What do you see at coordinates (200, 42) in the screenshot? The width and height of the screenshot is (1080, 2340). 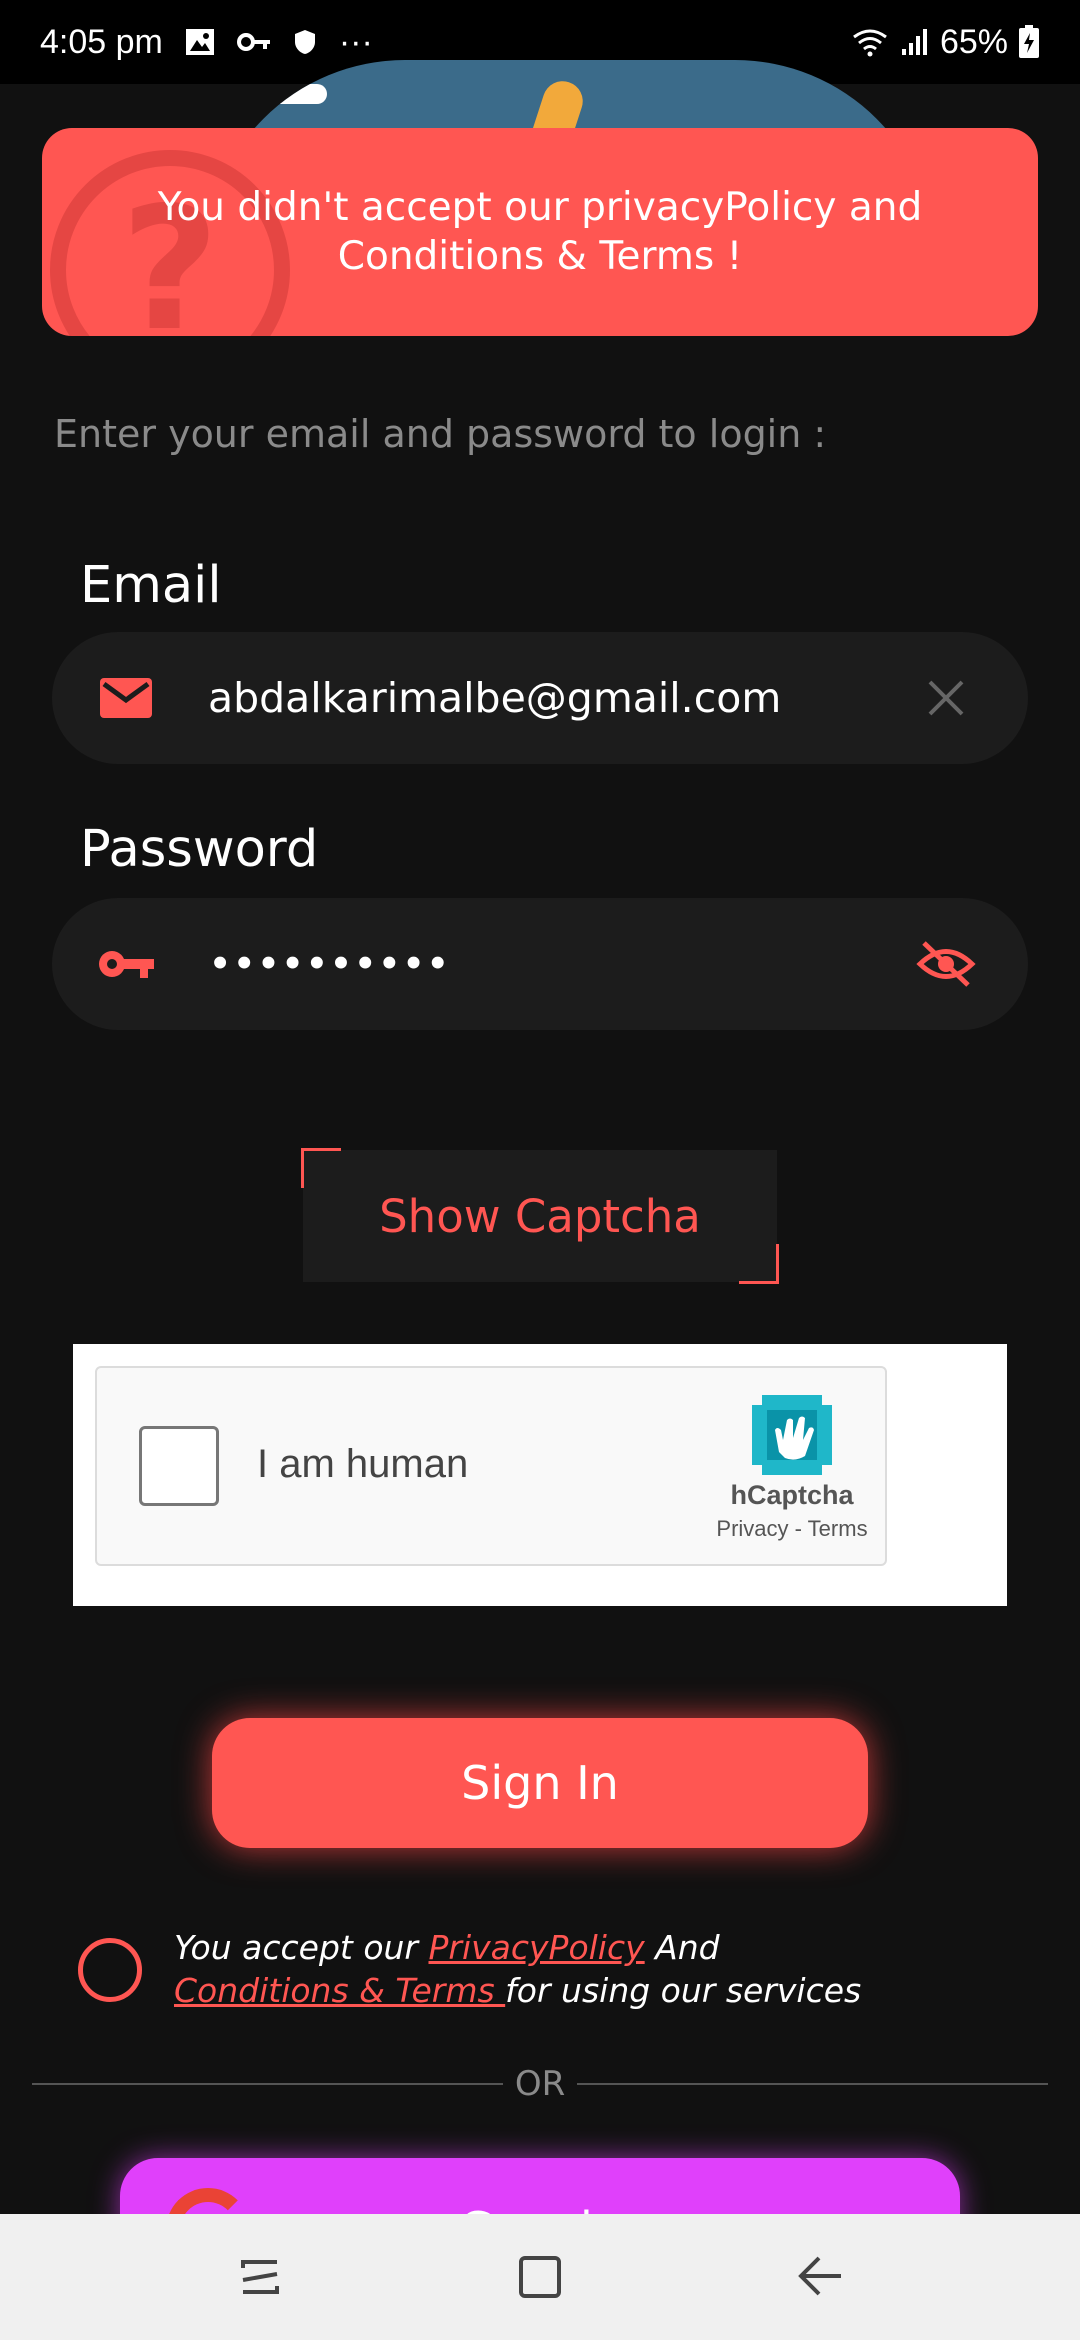 I see `gallery-icon` at bounding box center [200, 42].